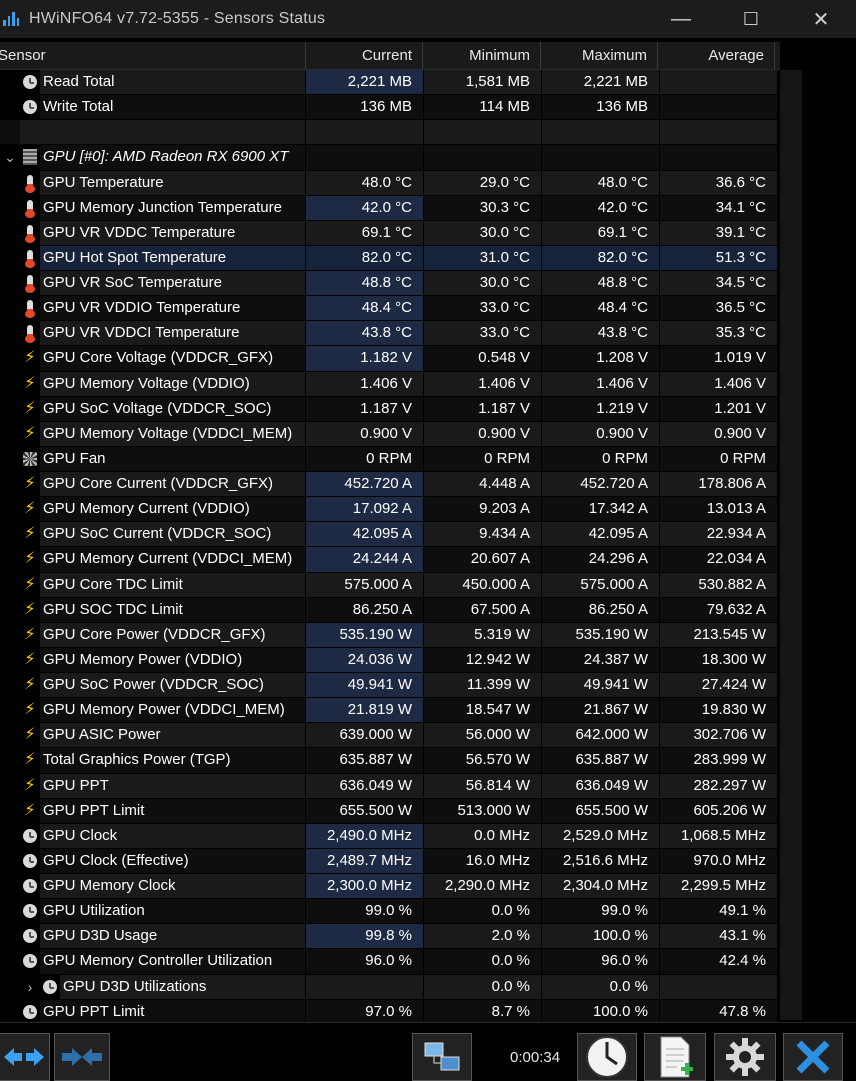 The image size is (856, 1081). I want to click on minimum-value: 2.0 %, so click(483, 937).